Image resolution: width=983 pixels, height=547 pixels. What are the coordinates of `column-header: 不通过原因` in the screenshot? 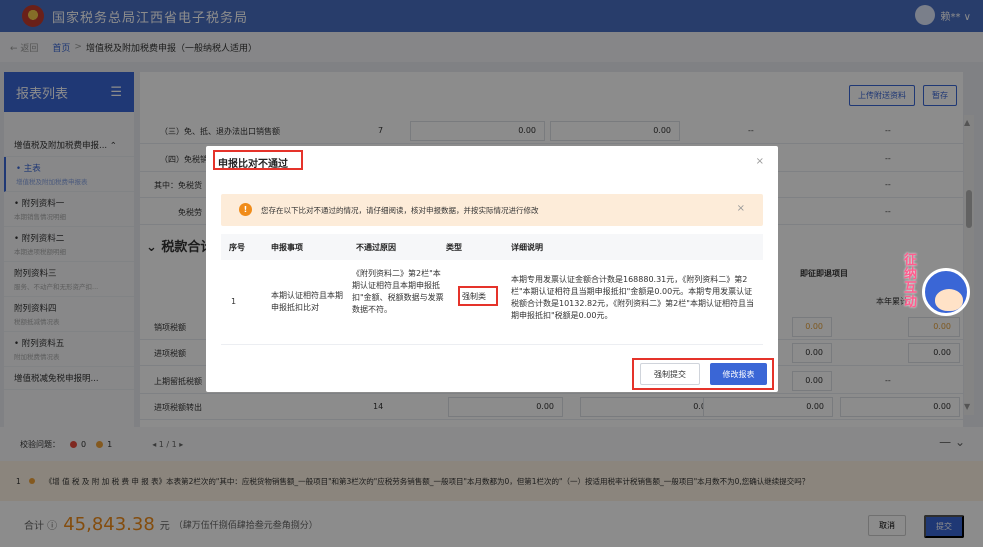 It's located at (376, 247).